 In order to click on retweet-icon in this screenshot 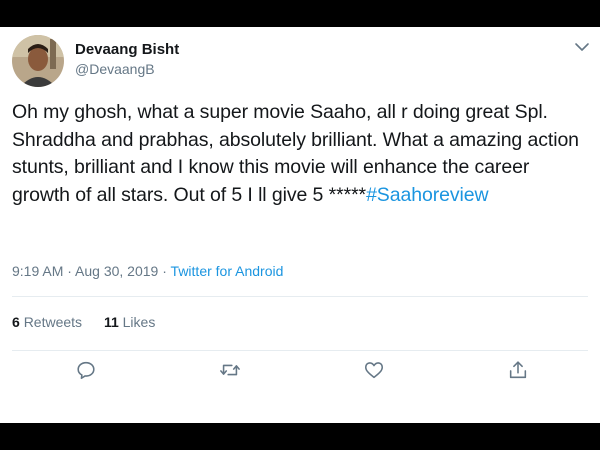, I will do `click(230, 370)`.